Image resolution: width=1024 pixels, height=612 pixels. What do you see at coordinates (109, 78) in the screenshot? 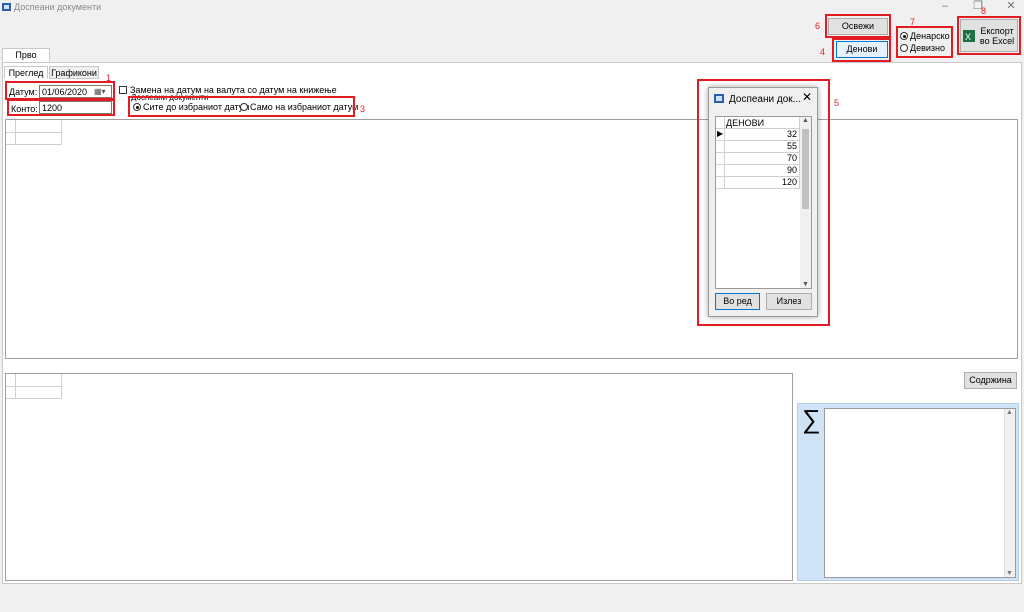
I see `marker-1: 1` at bounding box center [109, 78].